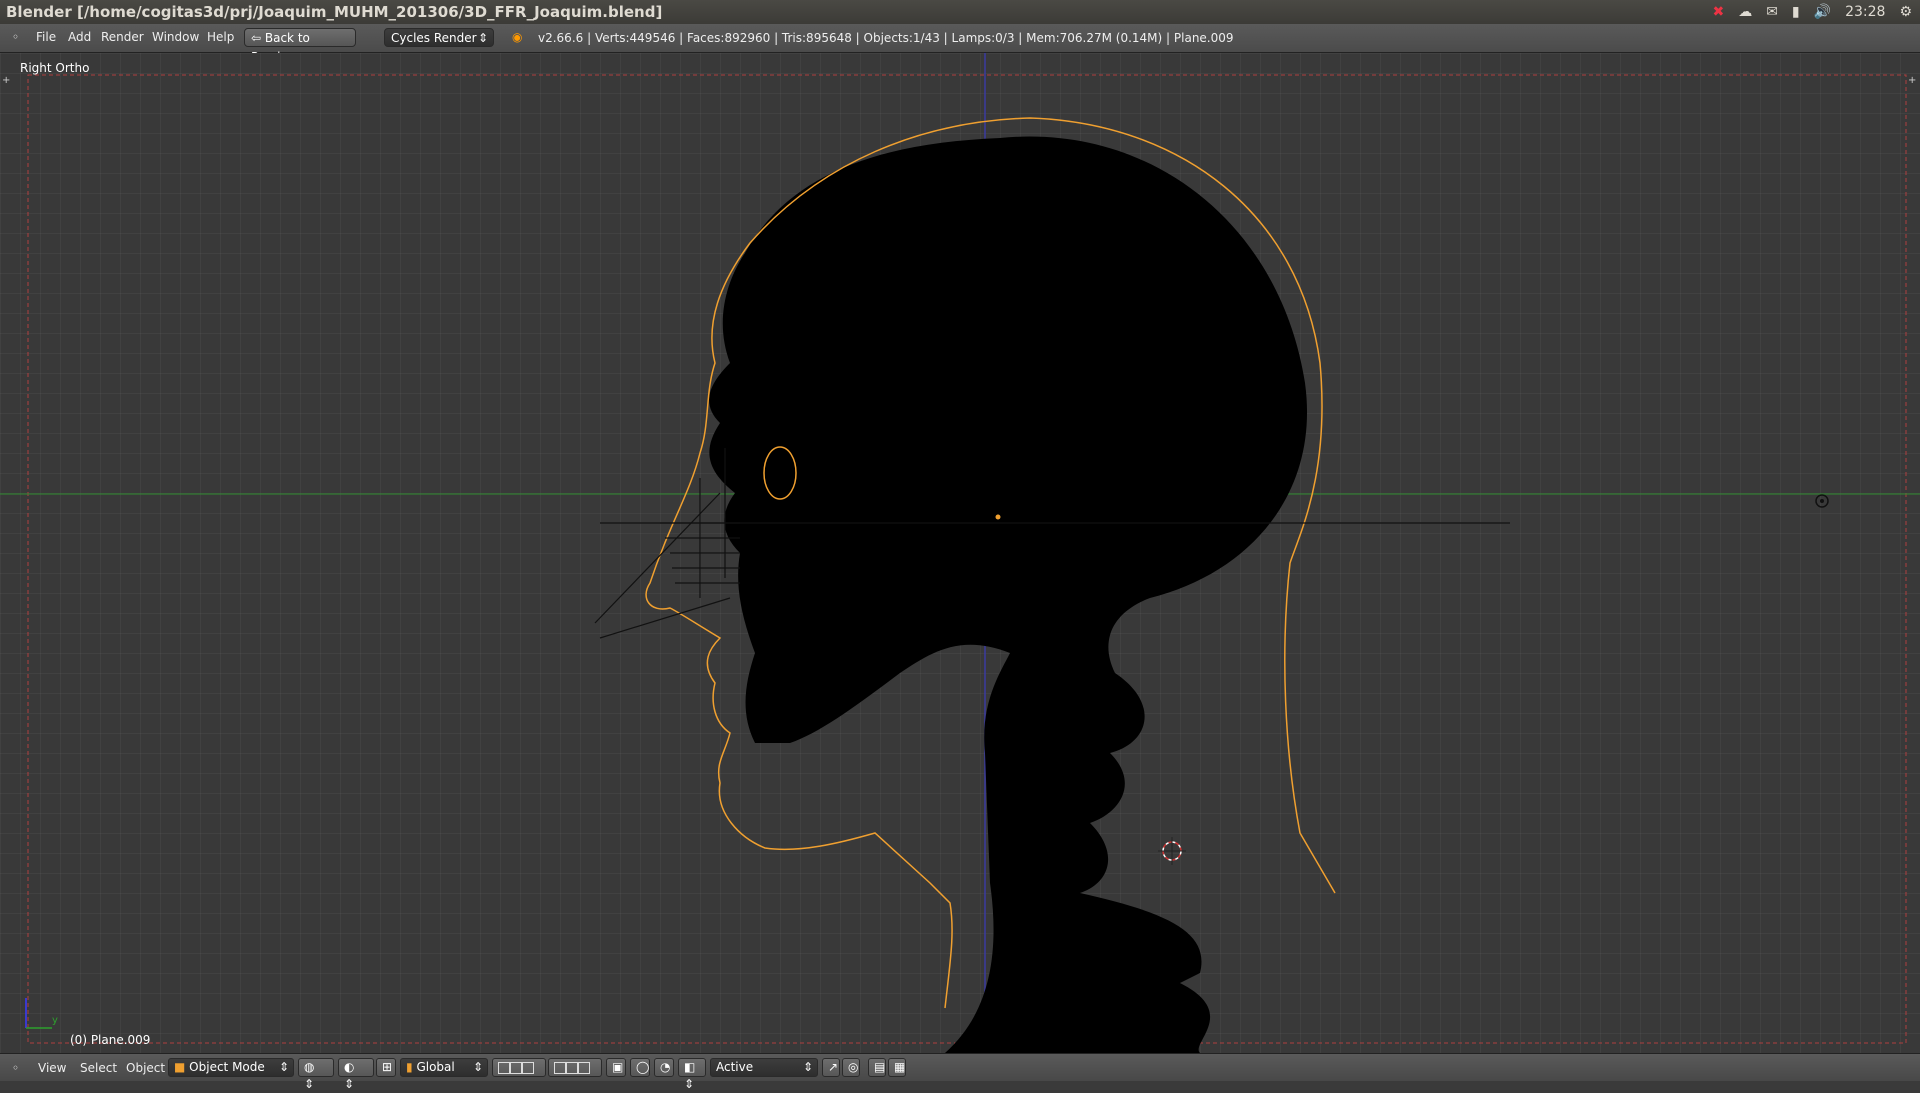 This screenshot has height=1093, width=1920. I want to click on menu-view: View, so click(52, 1068).